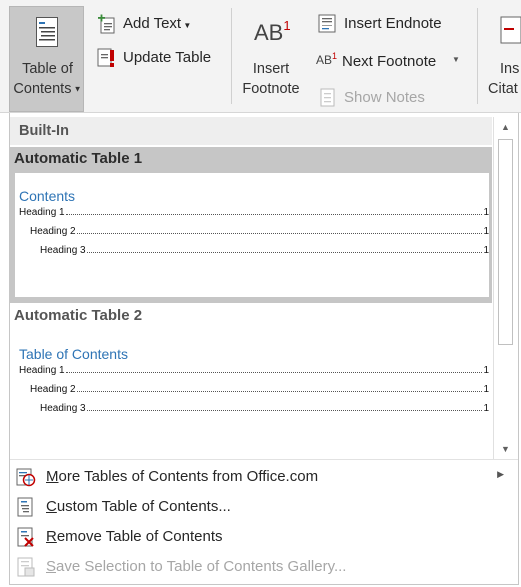  Describe the element at coordinates (502, 59) in the screenshot. I see `insert-citation-button: Ins Citat` at that location.